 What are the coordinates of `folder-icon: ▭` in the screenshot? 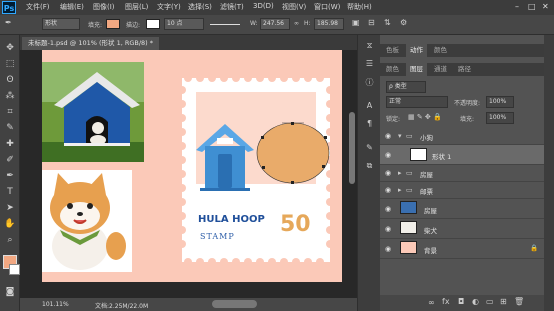 It's located at (409, 190).